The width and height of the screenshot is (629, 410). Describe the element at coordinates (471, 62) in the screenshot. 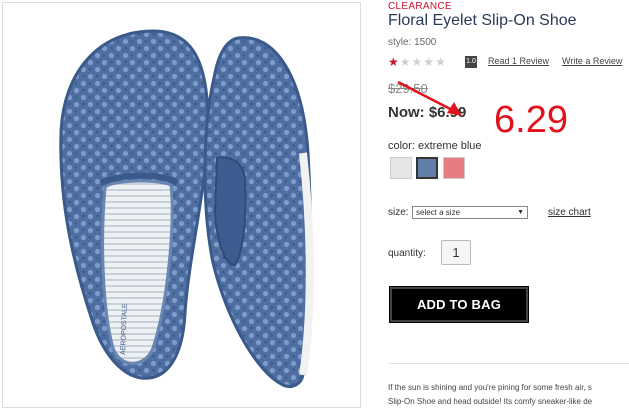

I see `rating-score-badge: 1.0` at that location.